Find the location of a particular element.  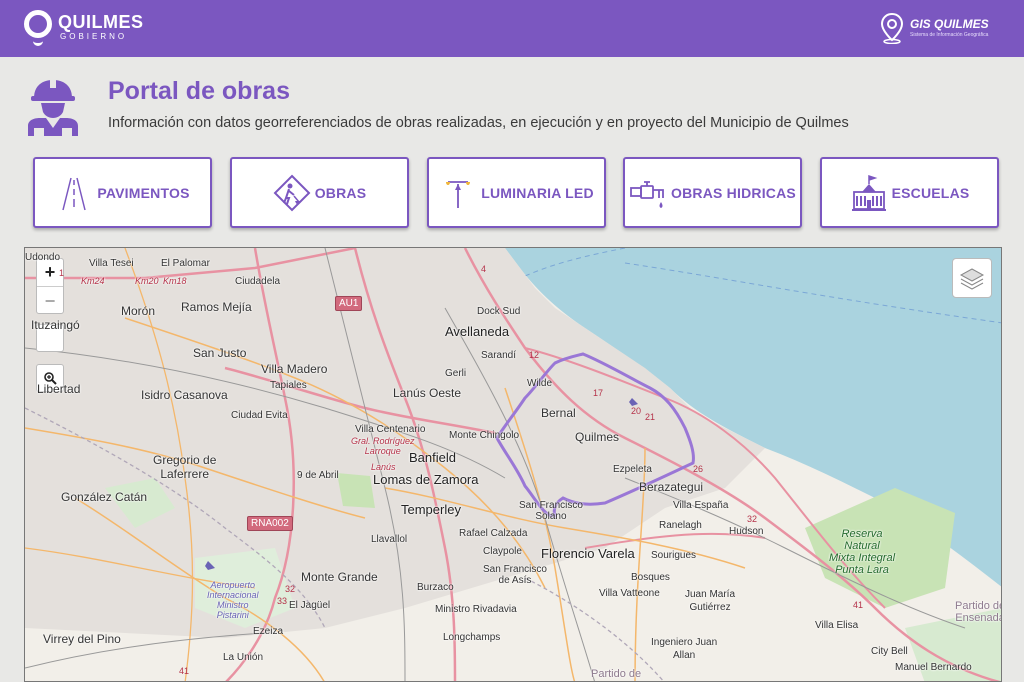

map-label: El Jagüel is located at coordinates (310, 605).